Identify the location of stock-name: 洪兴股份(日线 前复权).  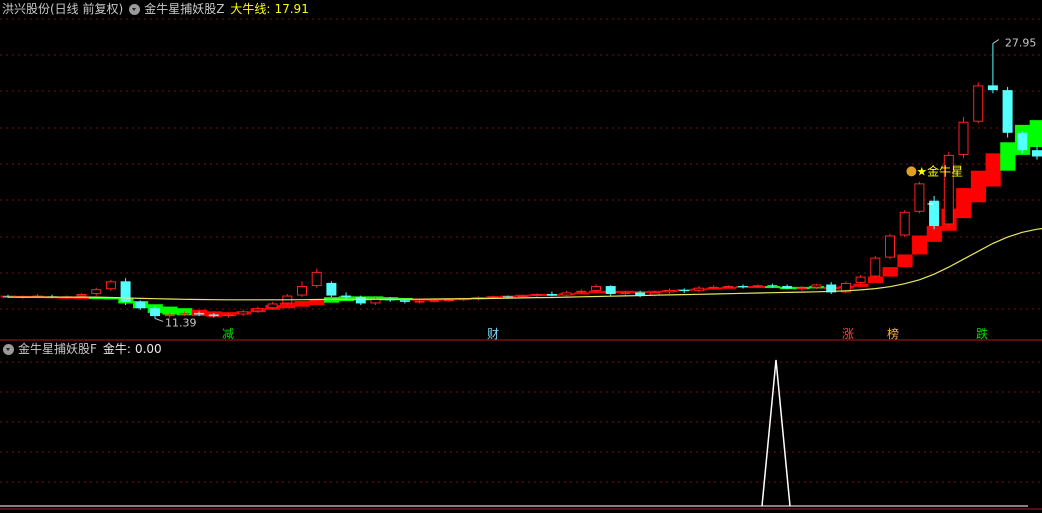
(63, 9).